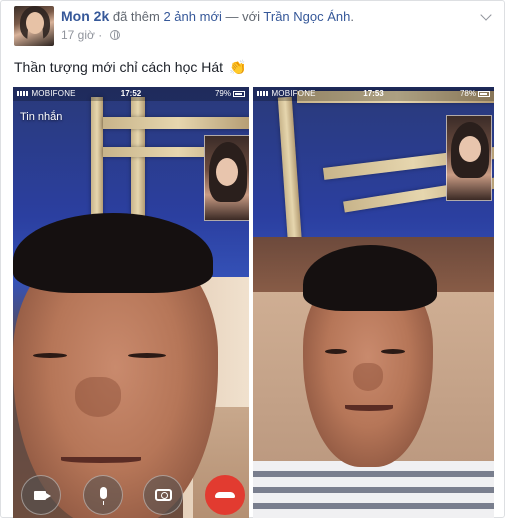 The width and height of the screenshot is (505, 518). What do you see at coordinates (192, 16) in the screenshot?
I see `photos-link: 2 ảnh mới` at bounding box center [192, 16].